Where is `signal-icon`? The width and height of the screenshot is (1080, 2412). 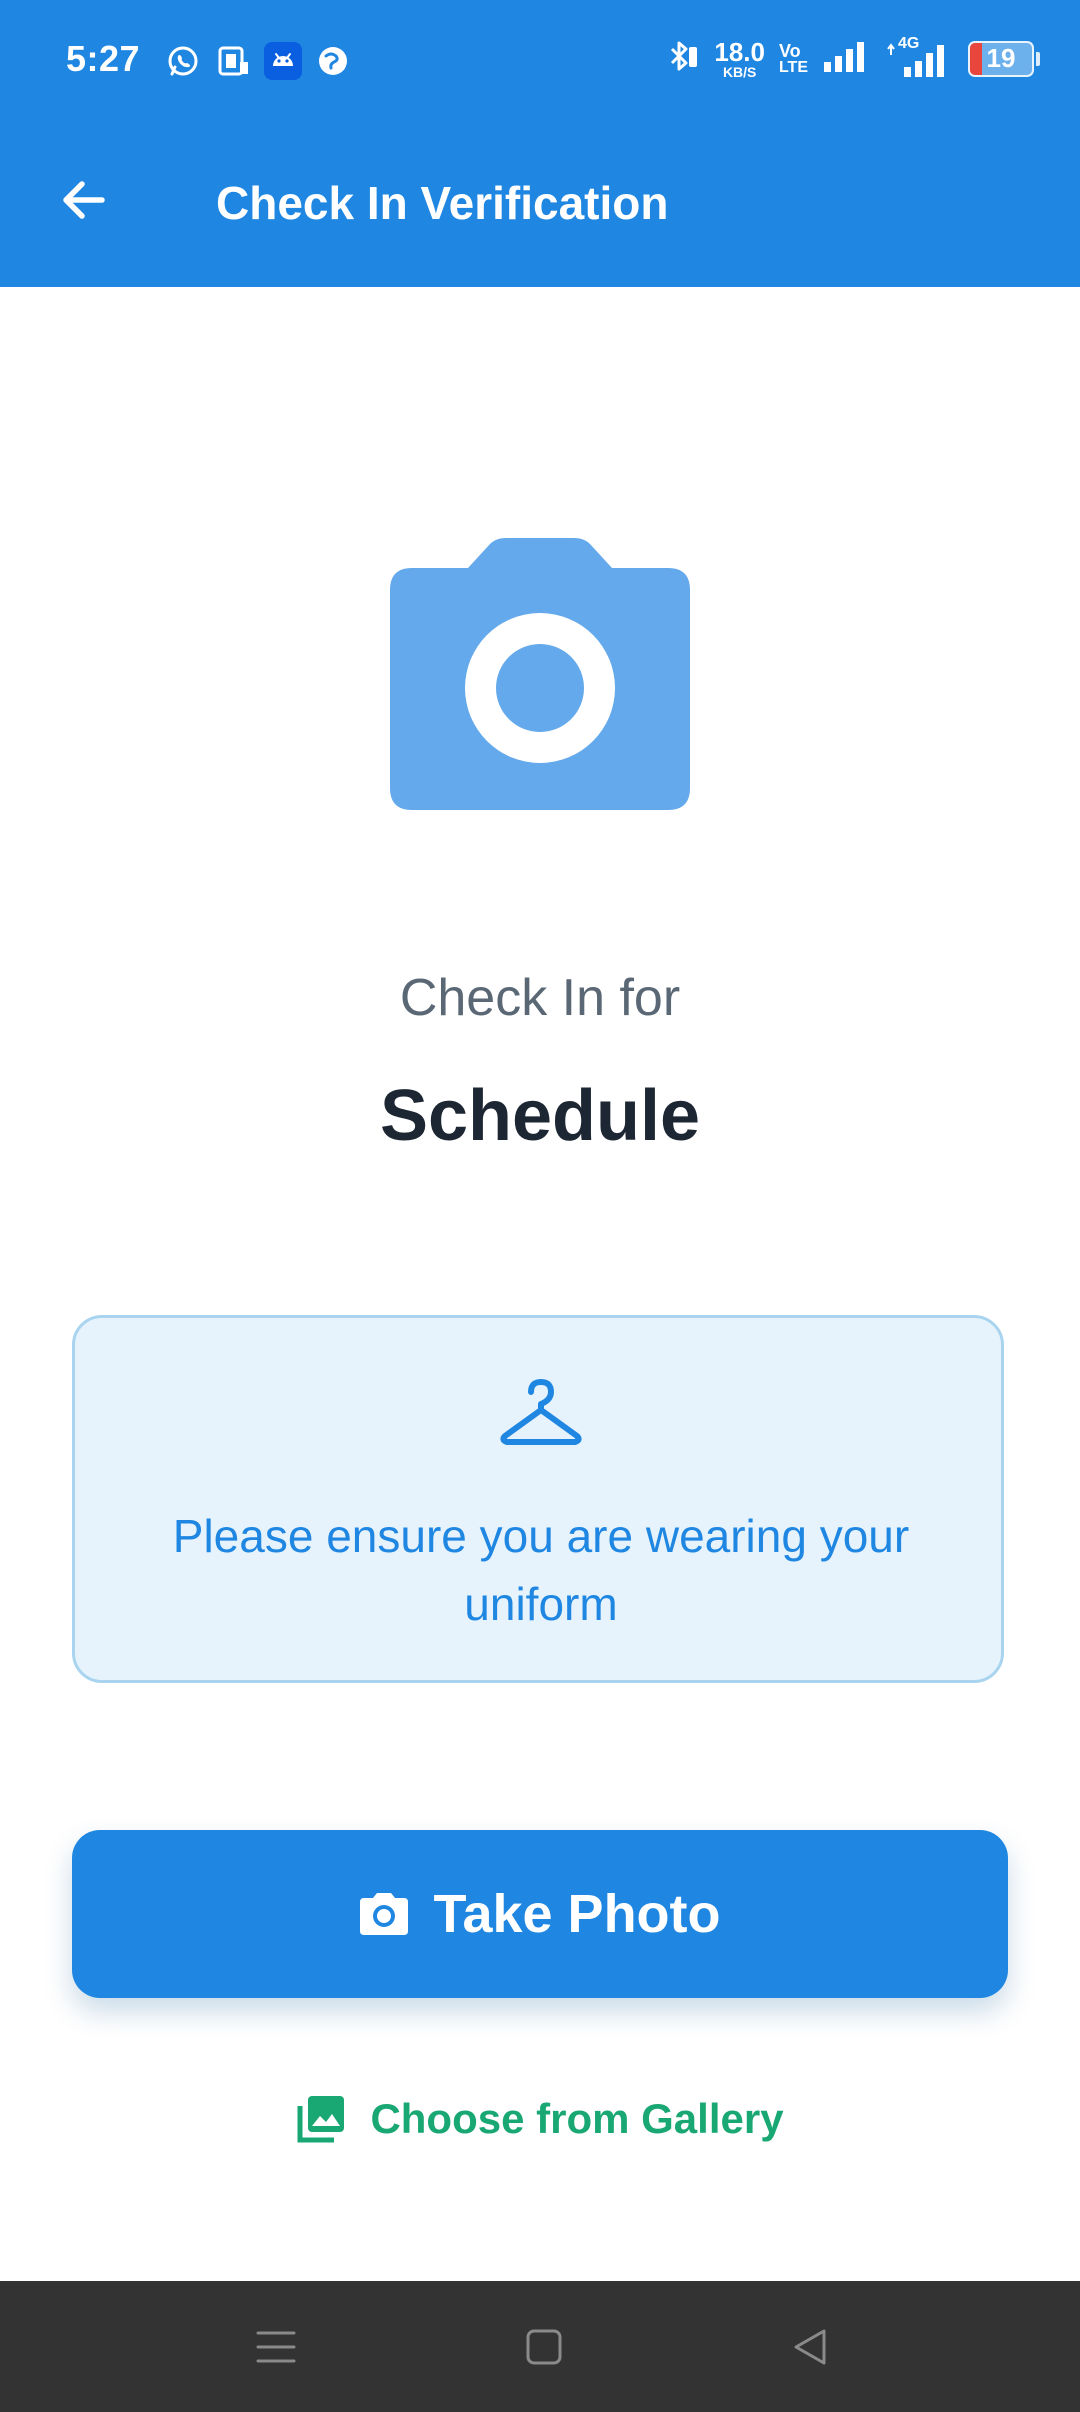 signal-icon is located at coordinates (846, 58).